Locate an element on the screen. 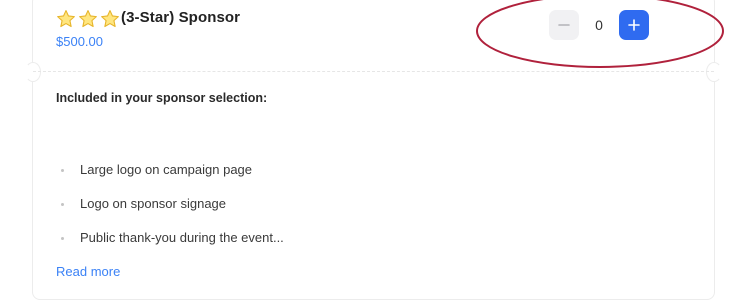 The height and width of the screenshot is (304, 735). plus-icon is located at coordinates (634, 25).